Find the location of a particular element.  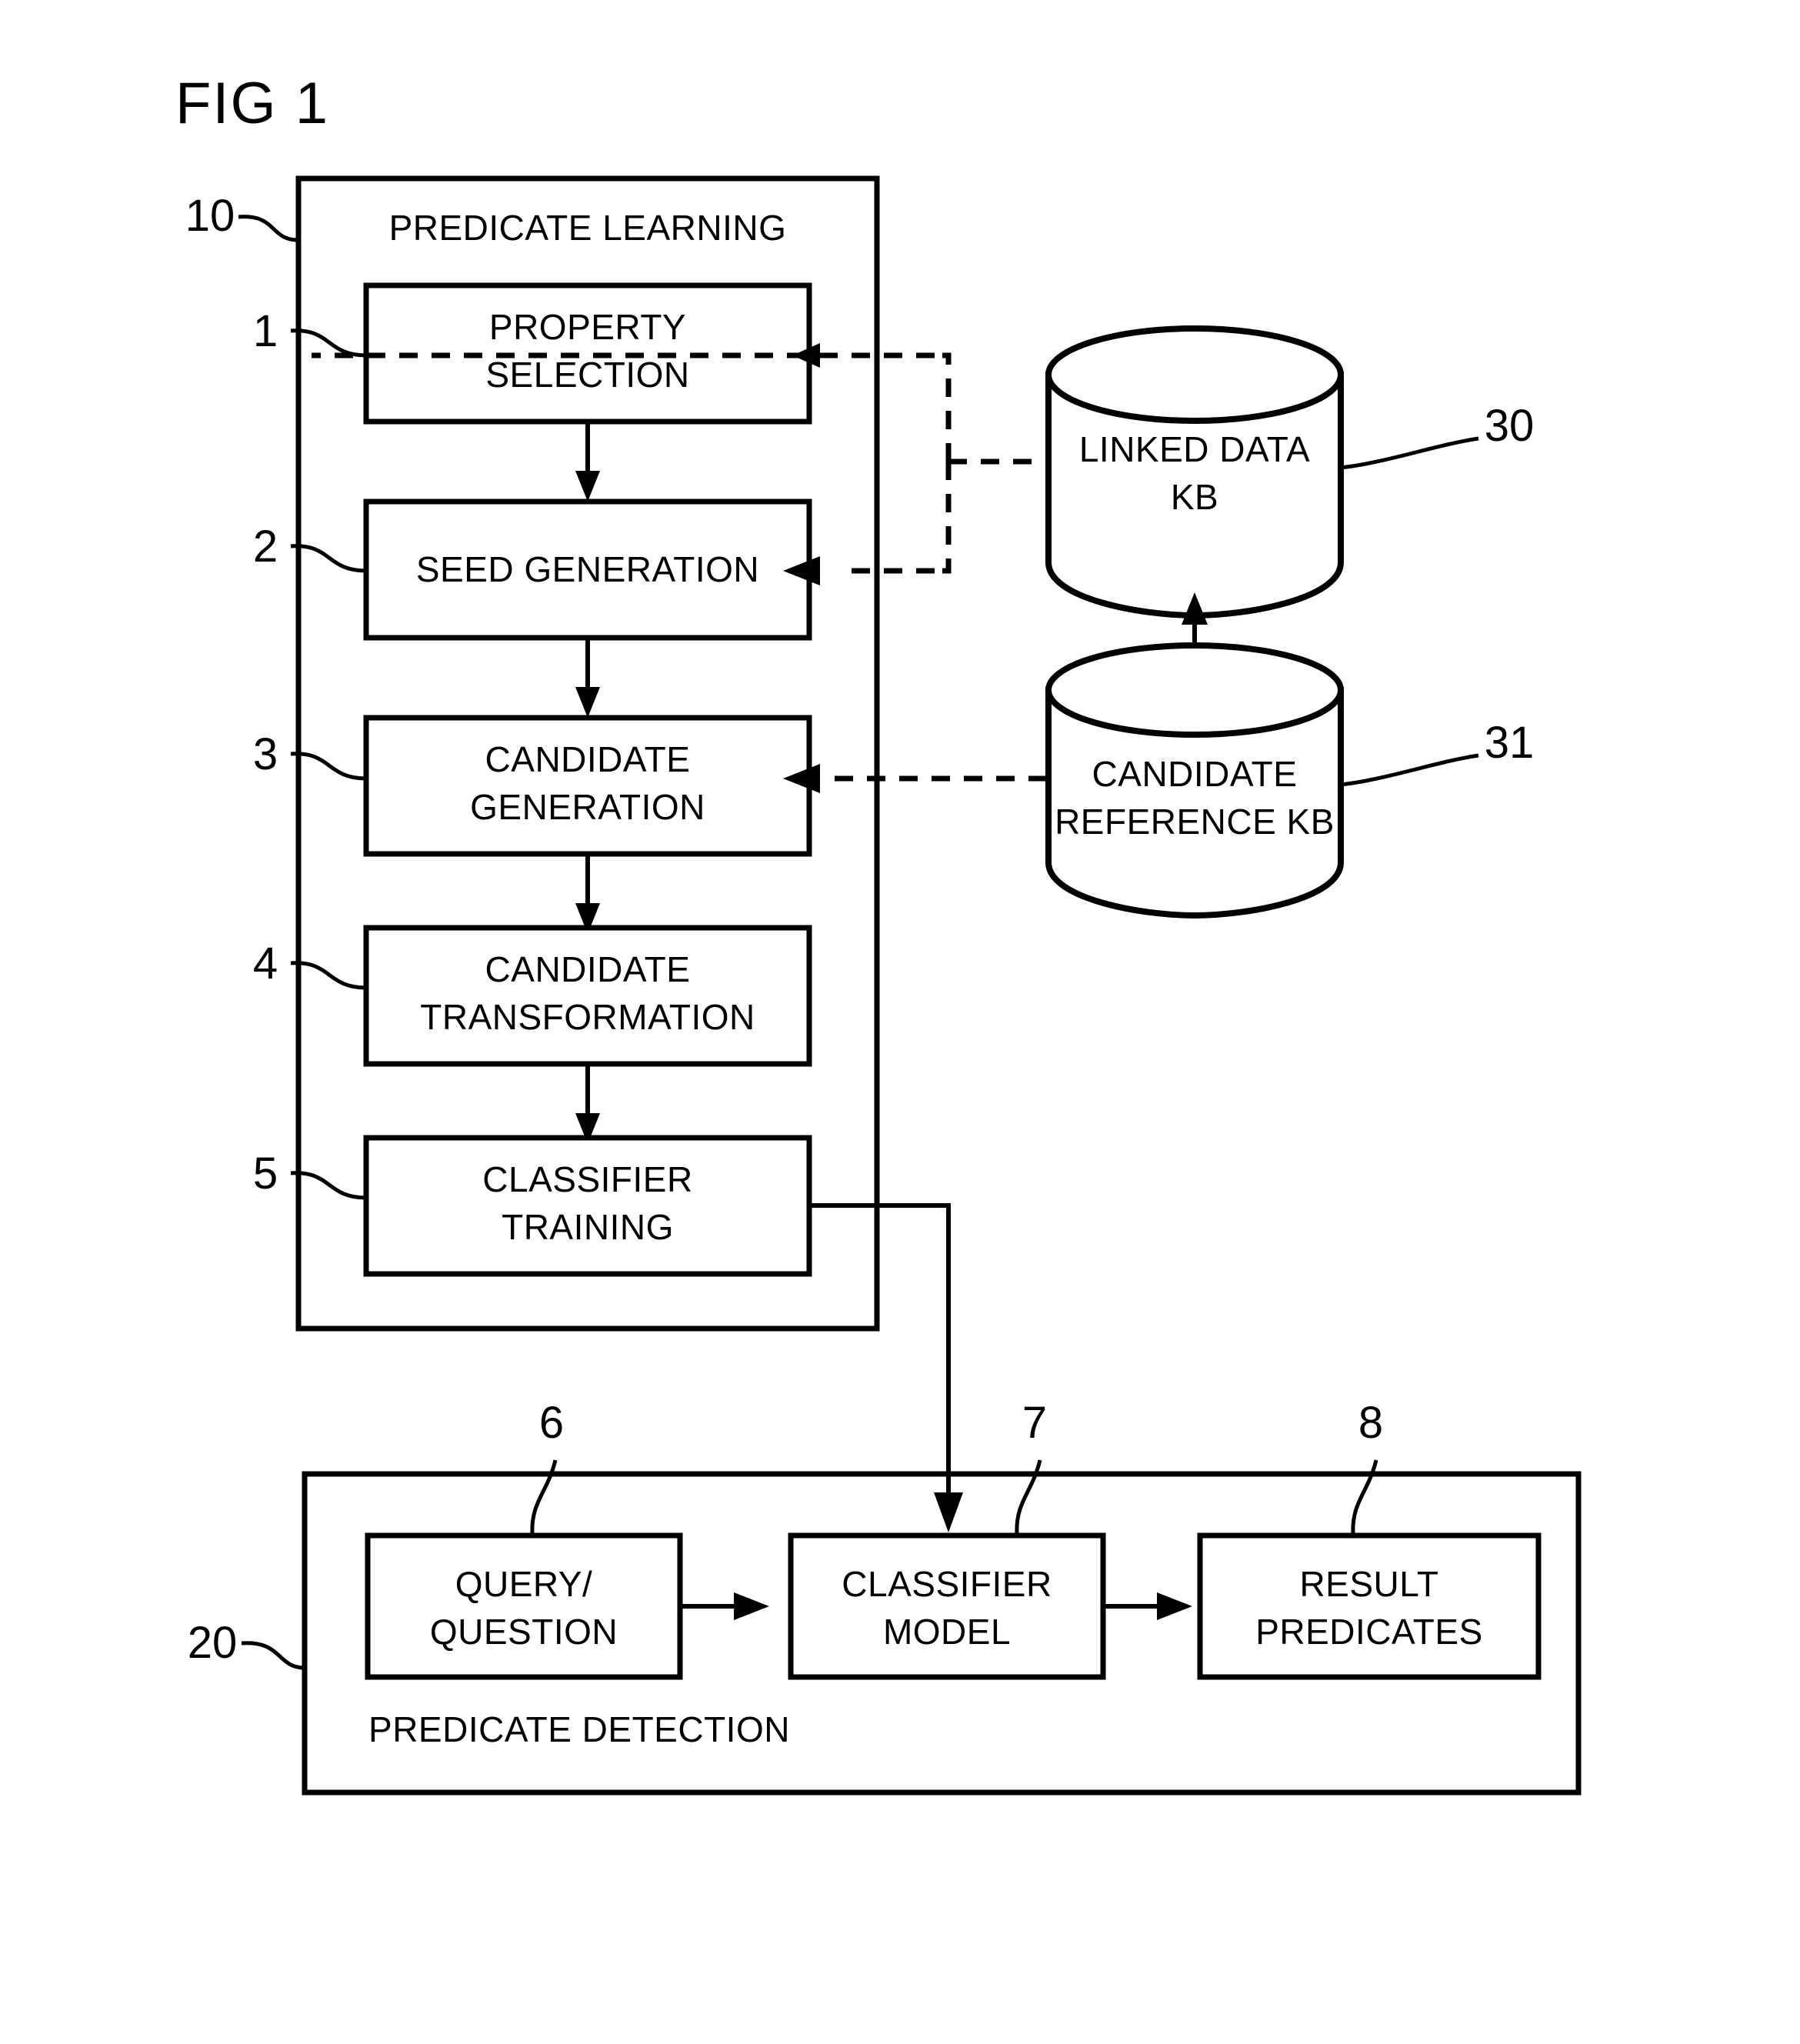

kb-candidate-reference-line2: REFERENCE KB is located at coordinates (1195, 822).